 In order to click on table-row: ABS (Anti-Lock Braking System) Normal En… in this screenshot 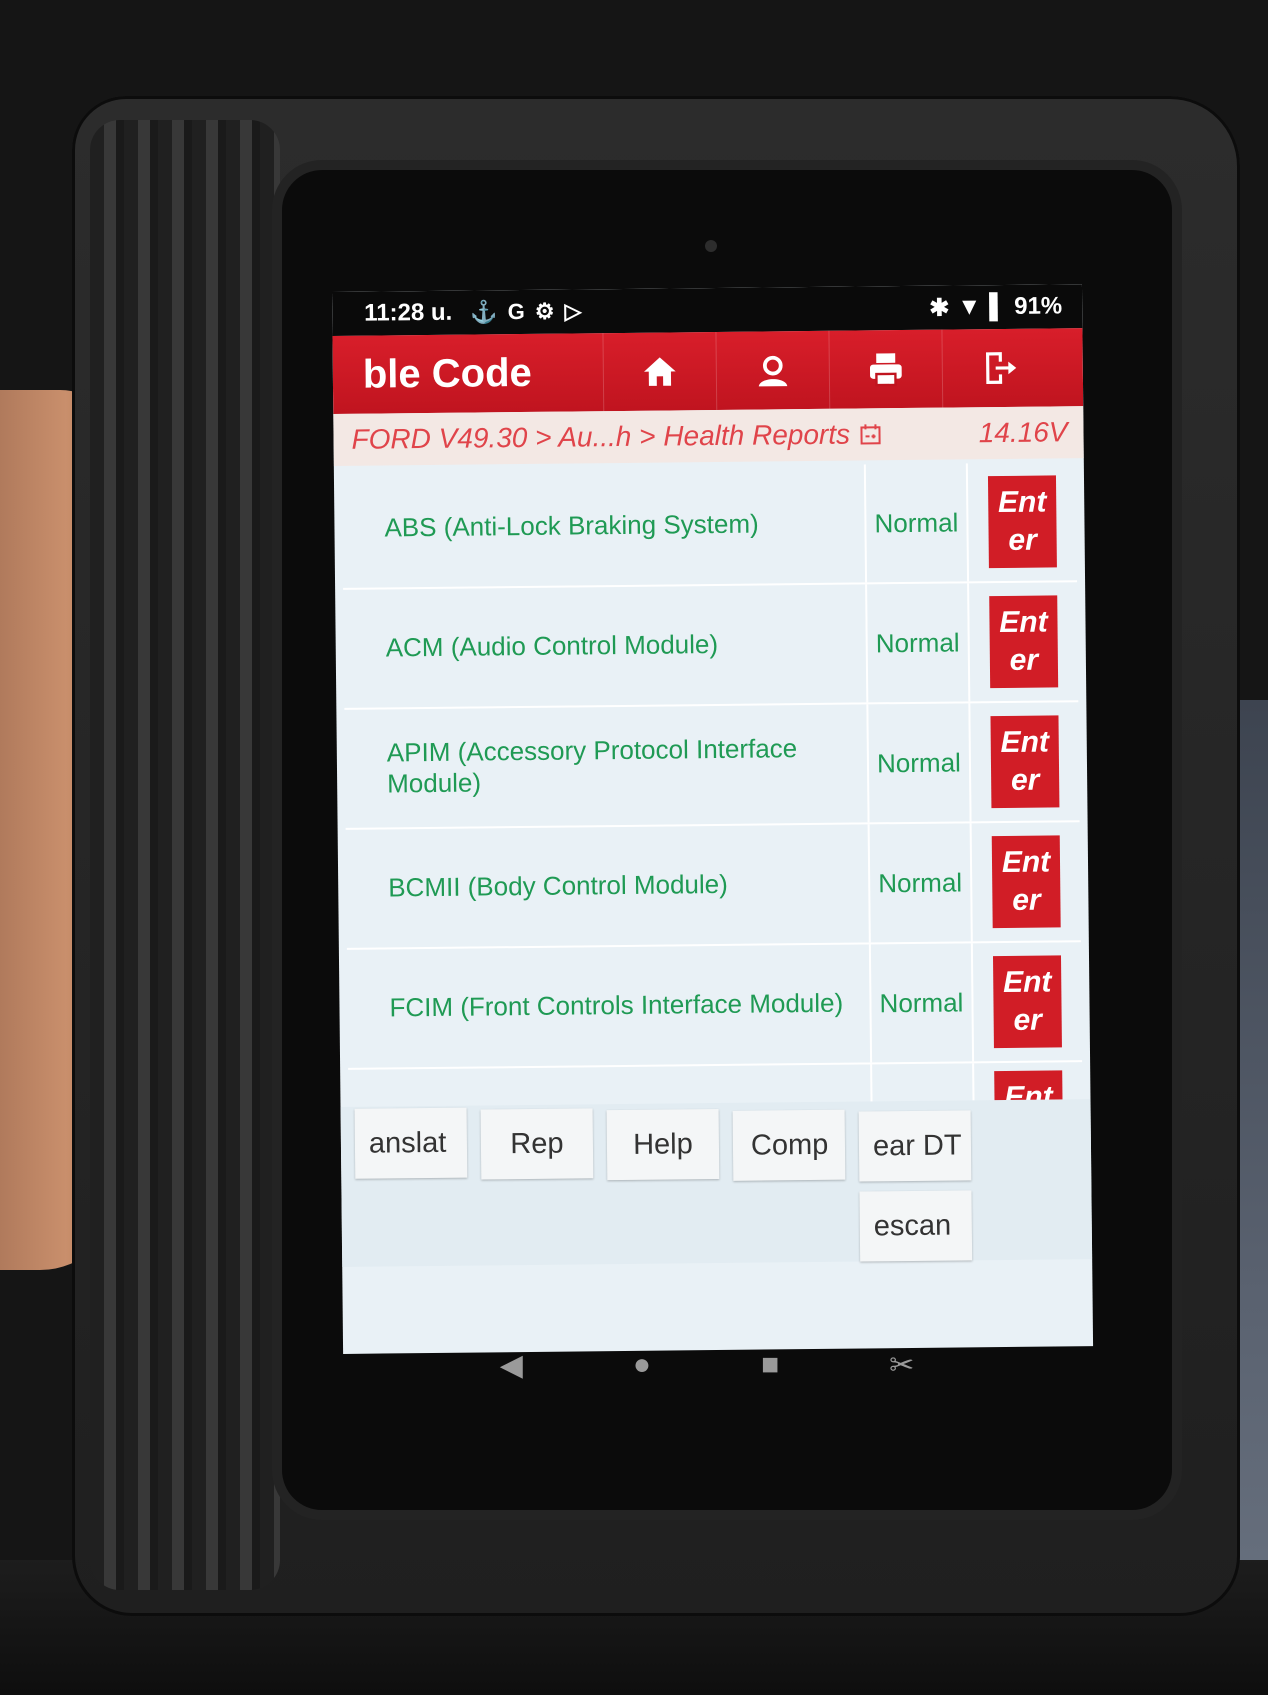, I will do `click(709, 526)`.